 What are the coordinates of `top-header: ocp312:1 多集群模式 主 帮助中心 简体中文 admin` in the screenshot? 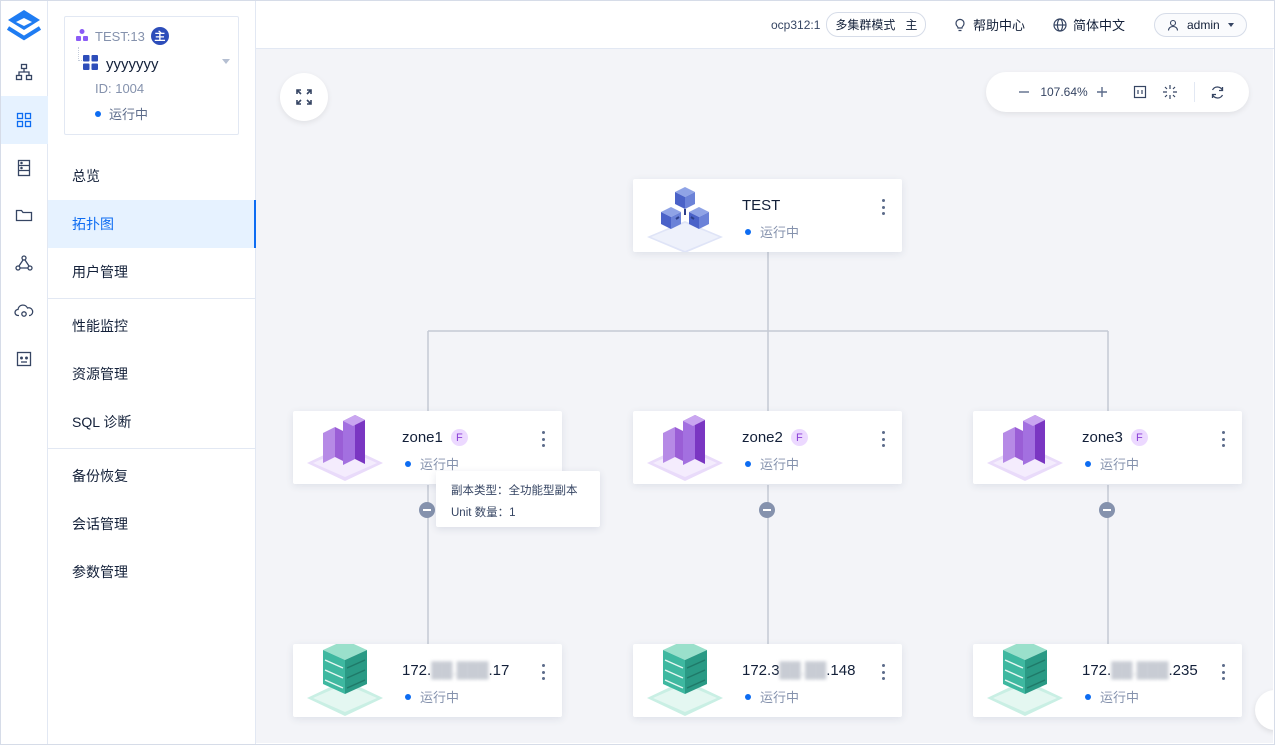 It's located at (765, 24).